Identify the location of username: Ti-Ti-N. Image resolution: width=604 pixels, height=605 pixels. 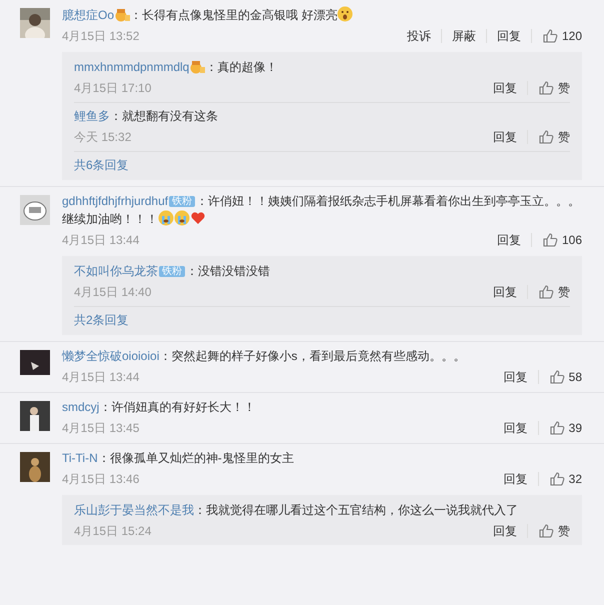
(80, 458).